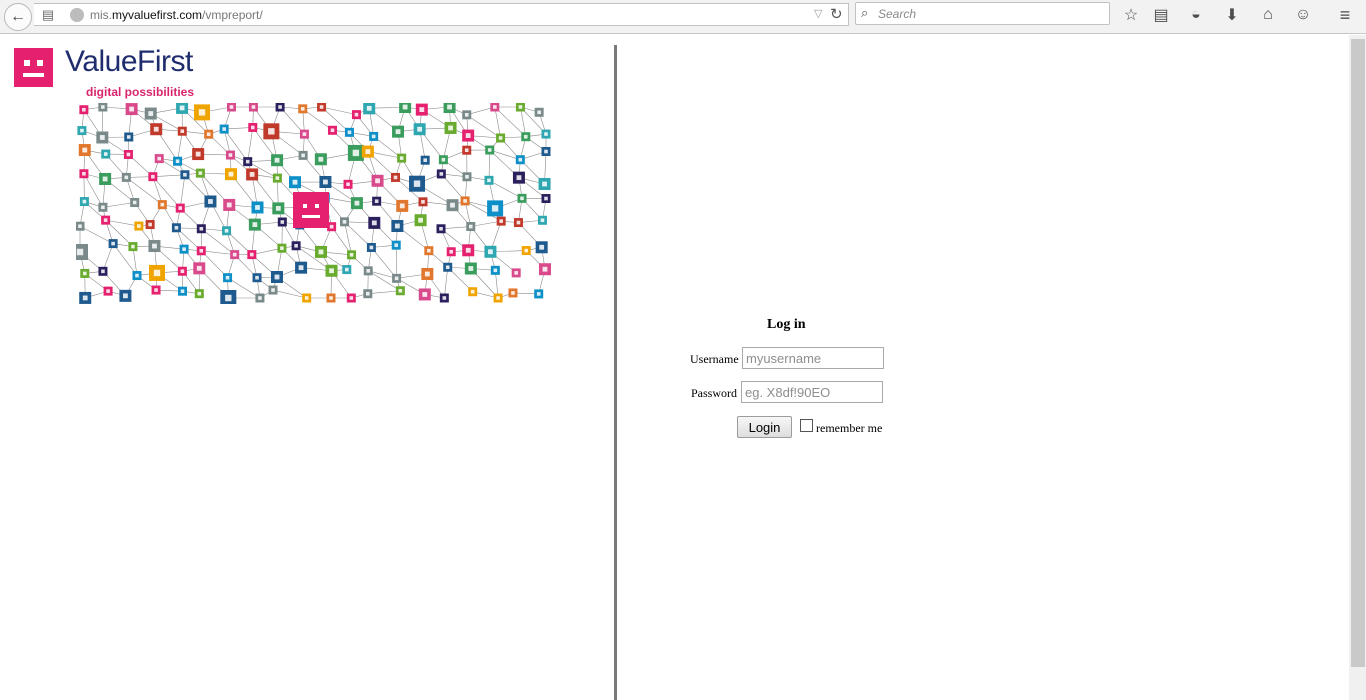 The height and width of the screenshot is (700, 1366). I want to click on back-arrow-icon: ←, so click(18, 16).